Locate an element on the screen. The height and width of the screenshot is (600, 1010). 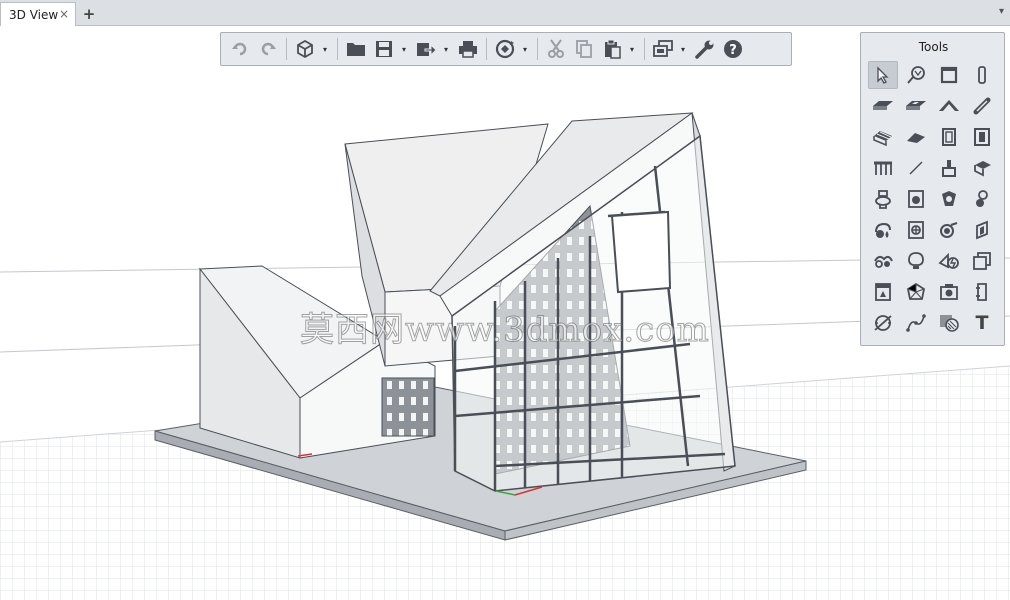
cabinet-icon is located at coordinates (982, 292).